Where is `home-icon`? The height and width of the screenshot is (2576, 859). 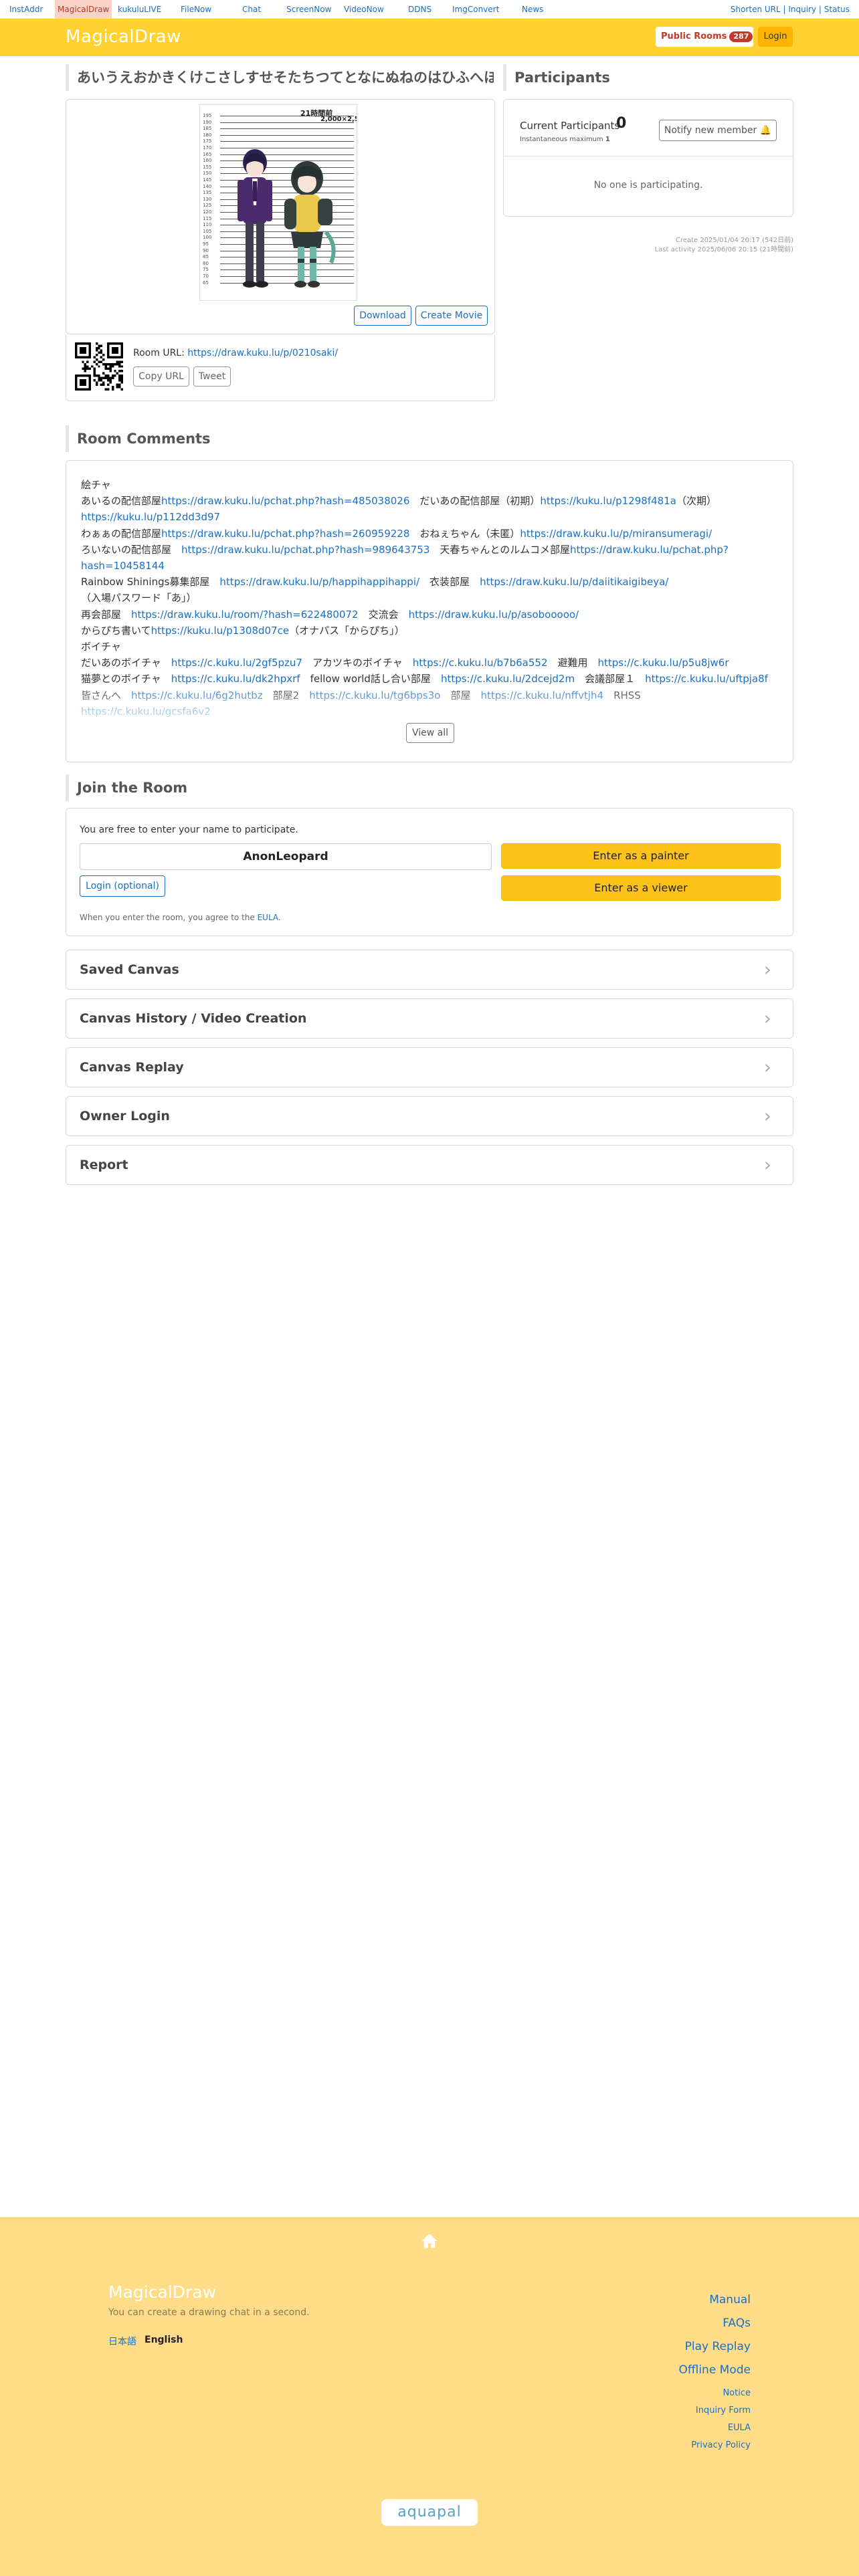 home-icon is located at coordinates (429, 2241).